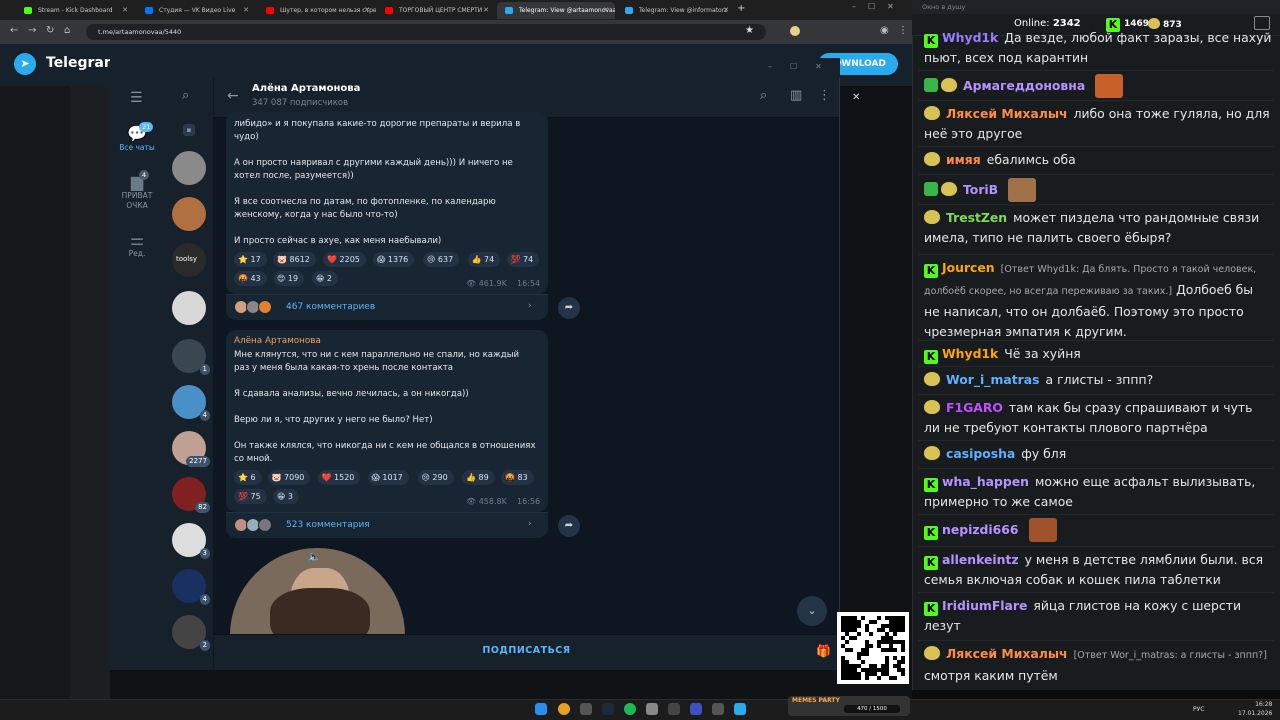  Describe the element at coordinates (517, 477) in the screenshot. I see `reaction-pill: 🤬 83` at that location.